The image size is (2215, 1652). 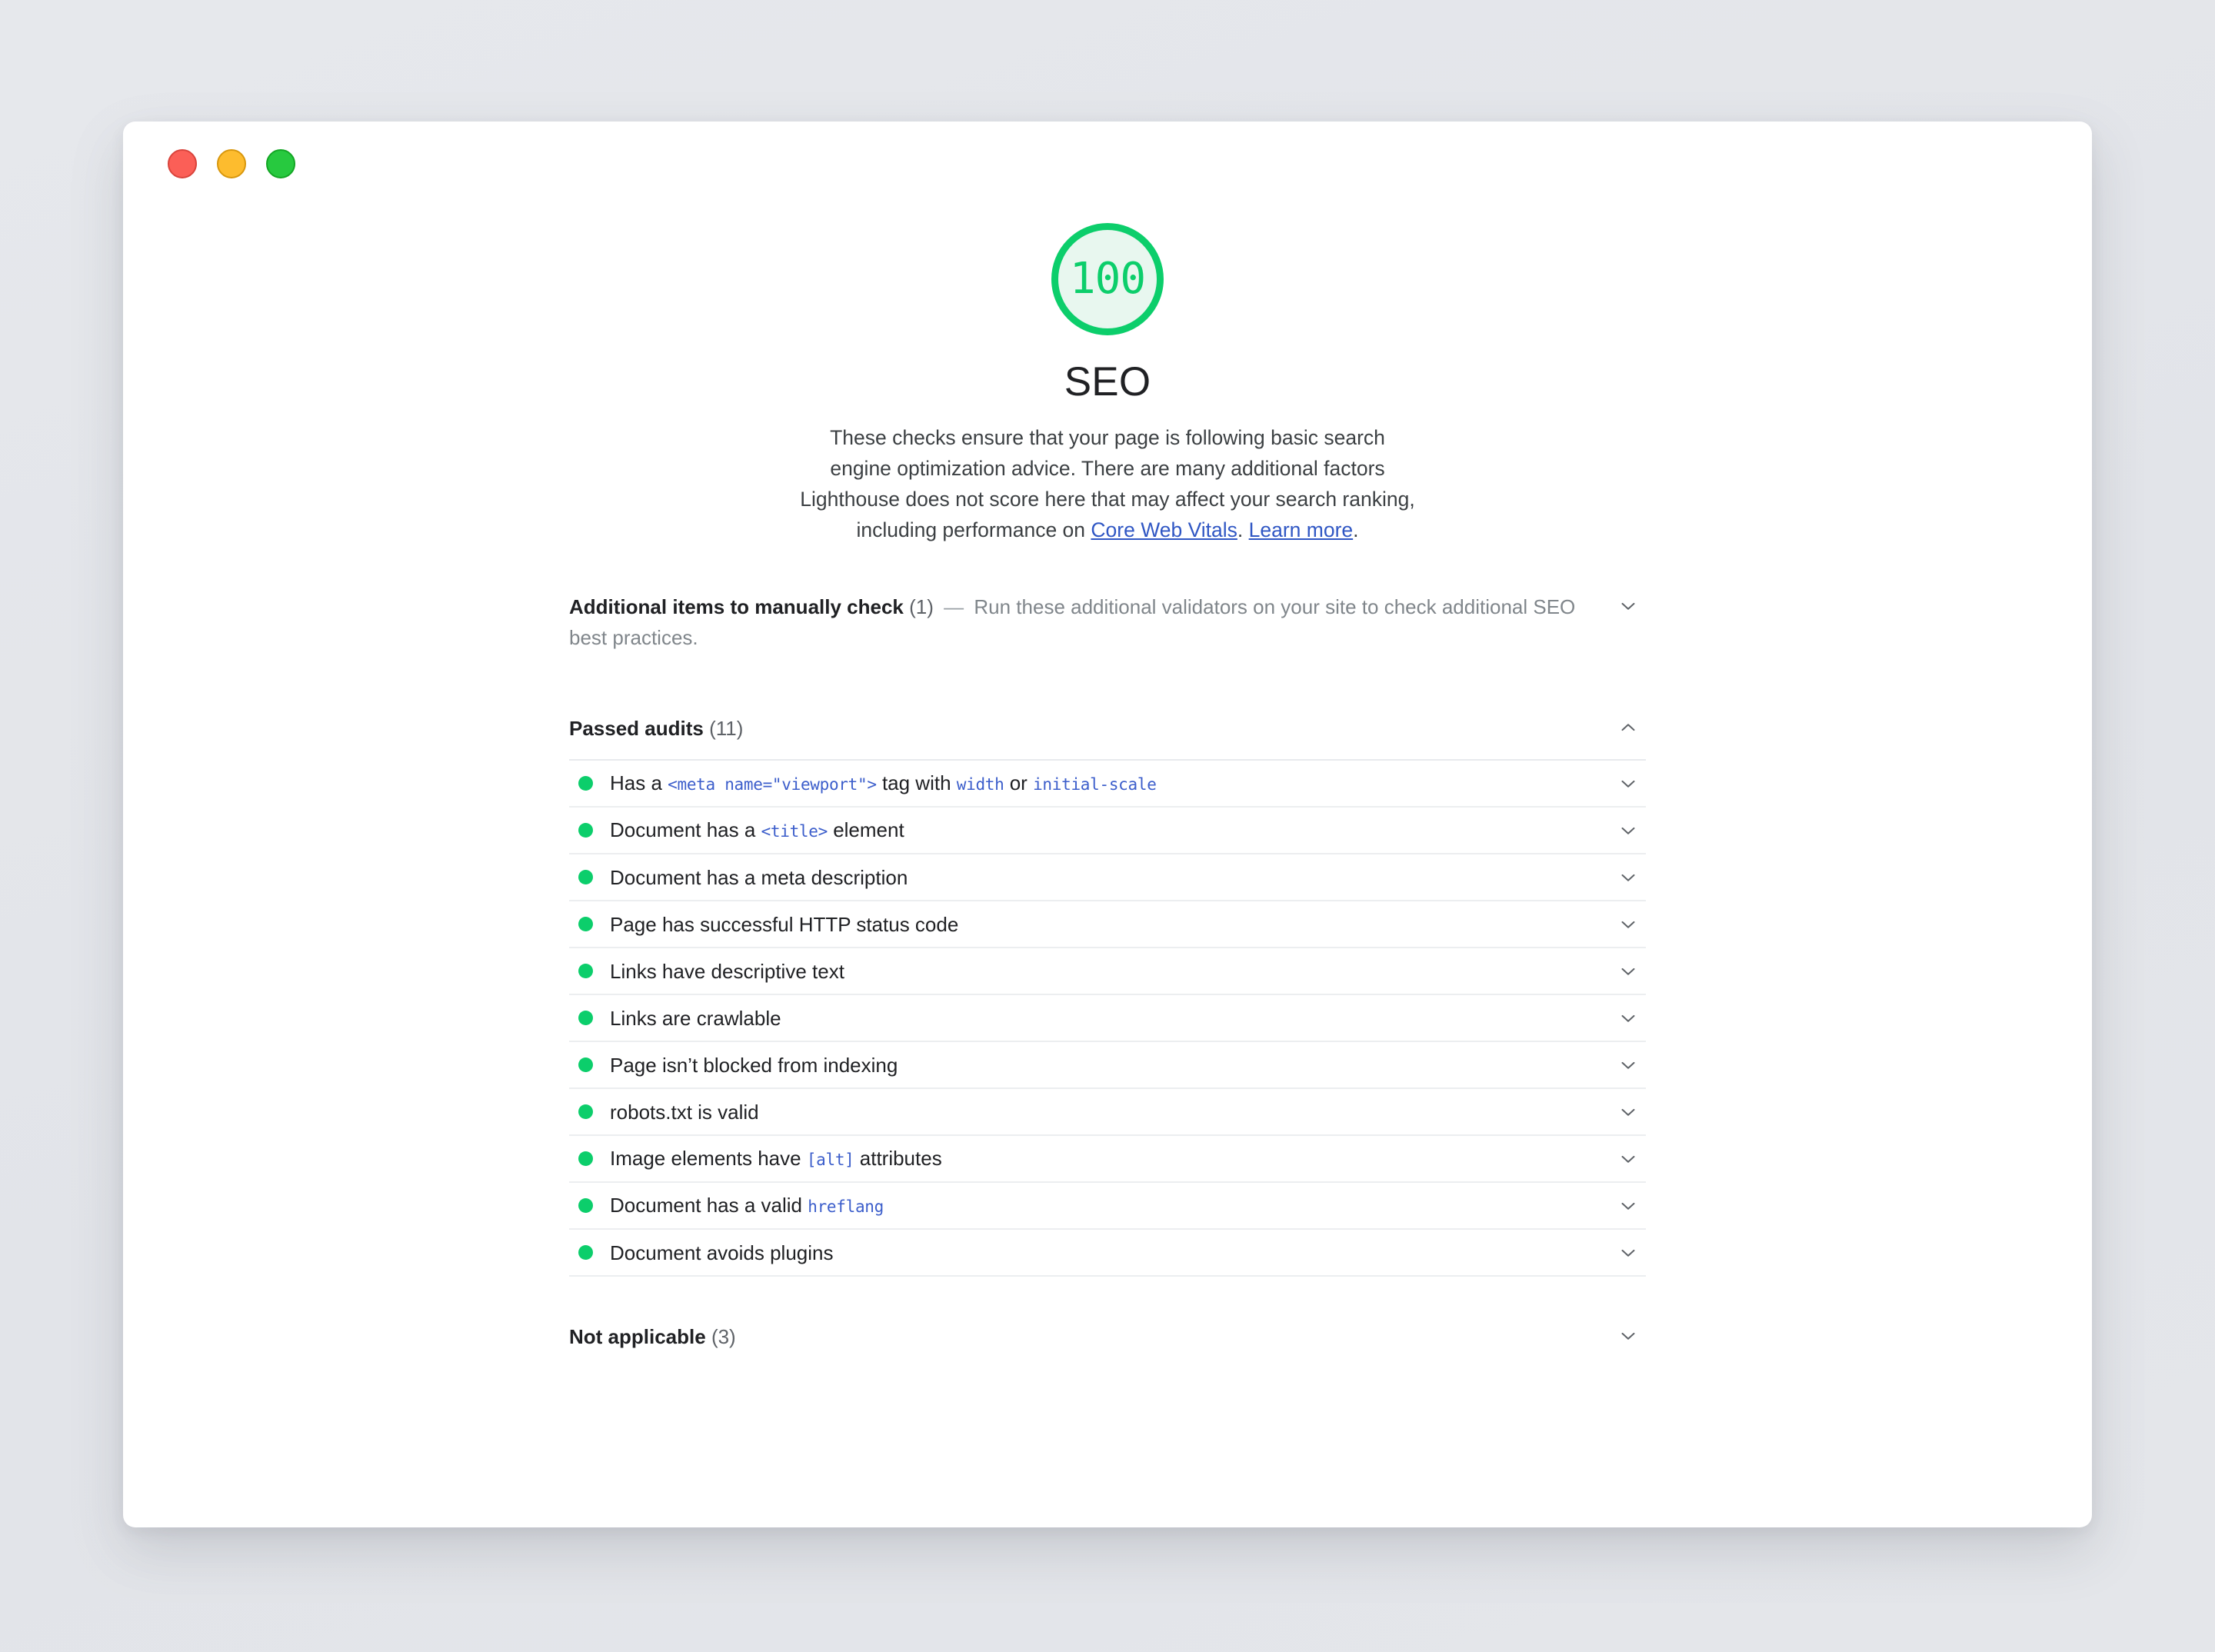 I want to click on audit-row: Image elements have [alt] attributes, so click(x=1107, y=1157).